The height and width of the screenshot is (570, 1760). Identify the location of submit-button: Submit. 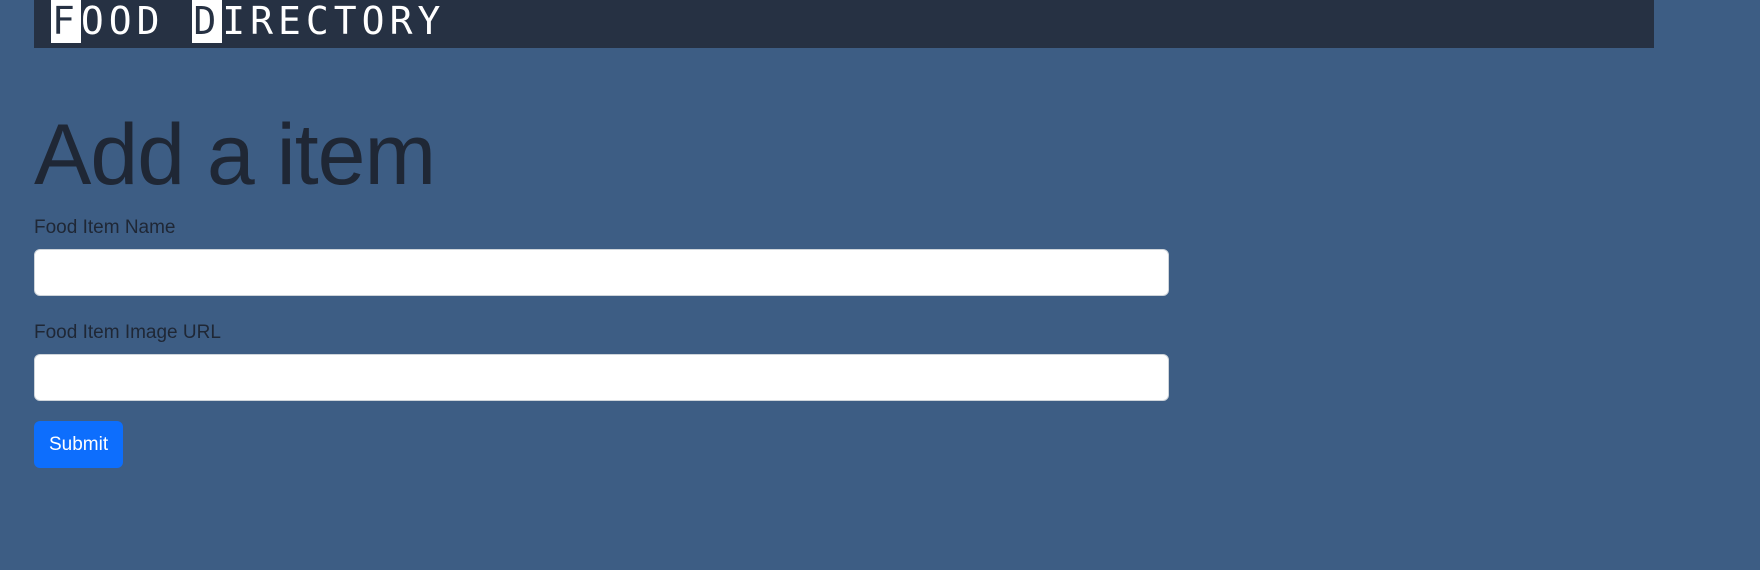
(79, 444).